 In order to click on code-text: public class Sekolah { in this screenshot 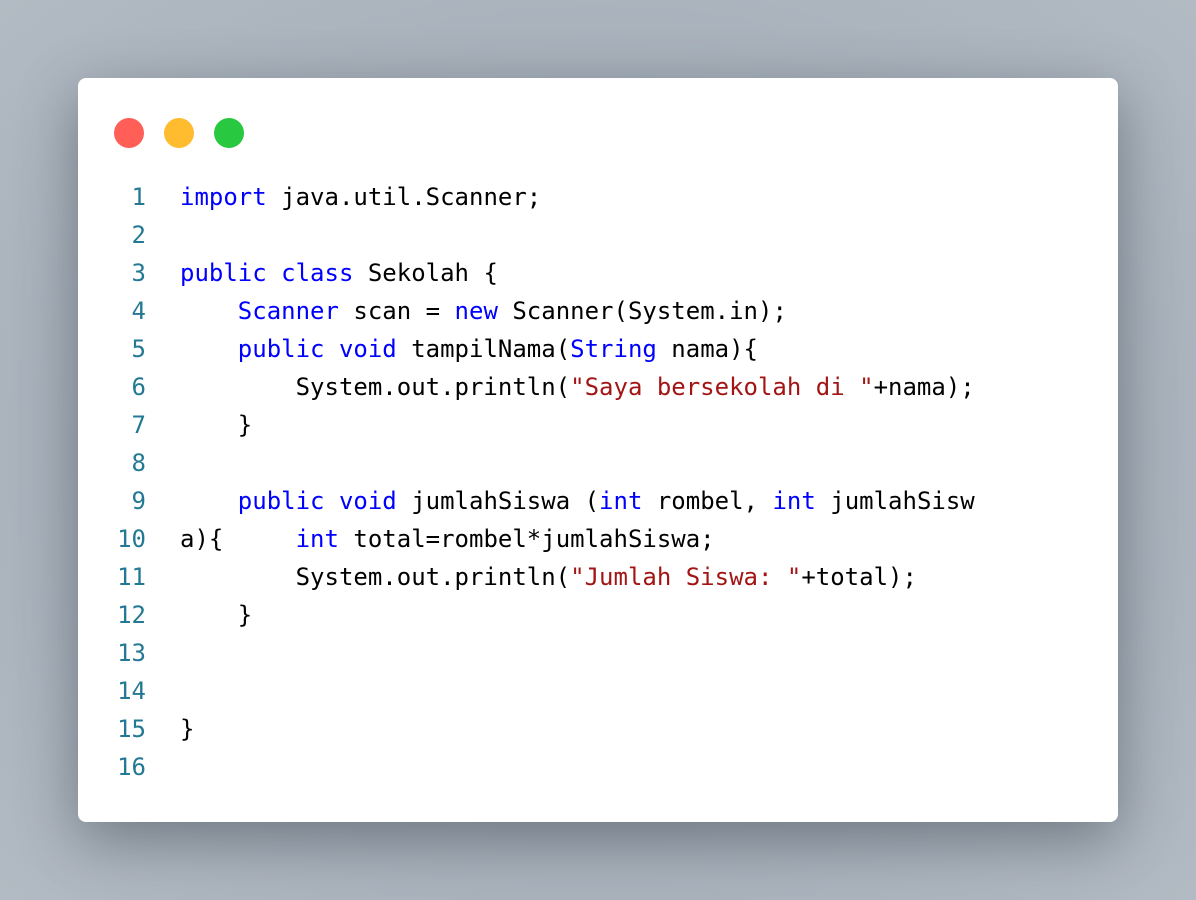, I will do `click(339, 273)`.